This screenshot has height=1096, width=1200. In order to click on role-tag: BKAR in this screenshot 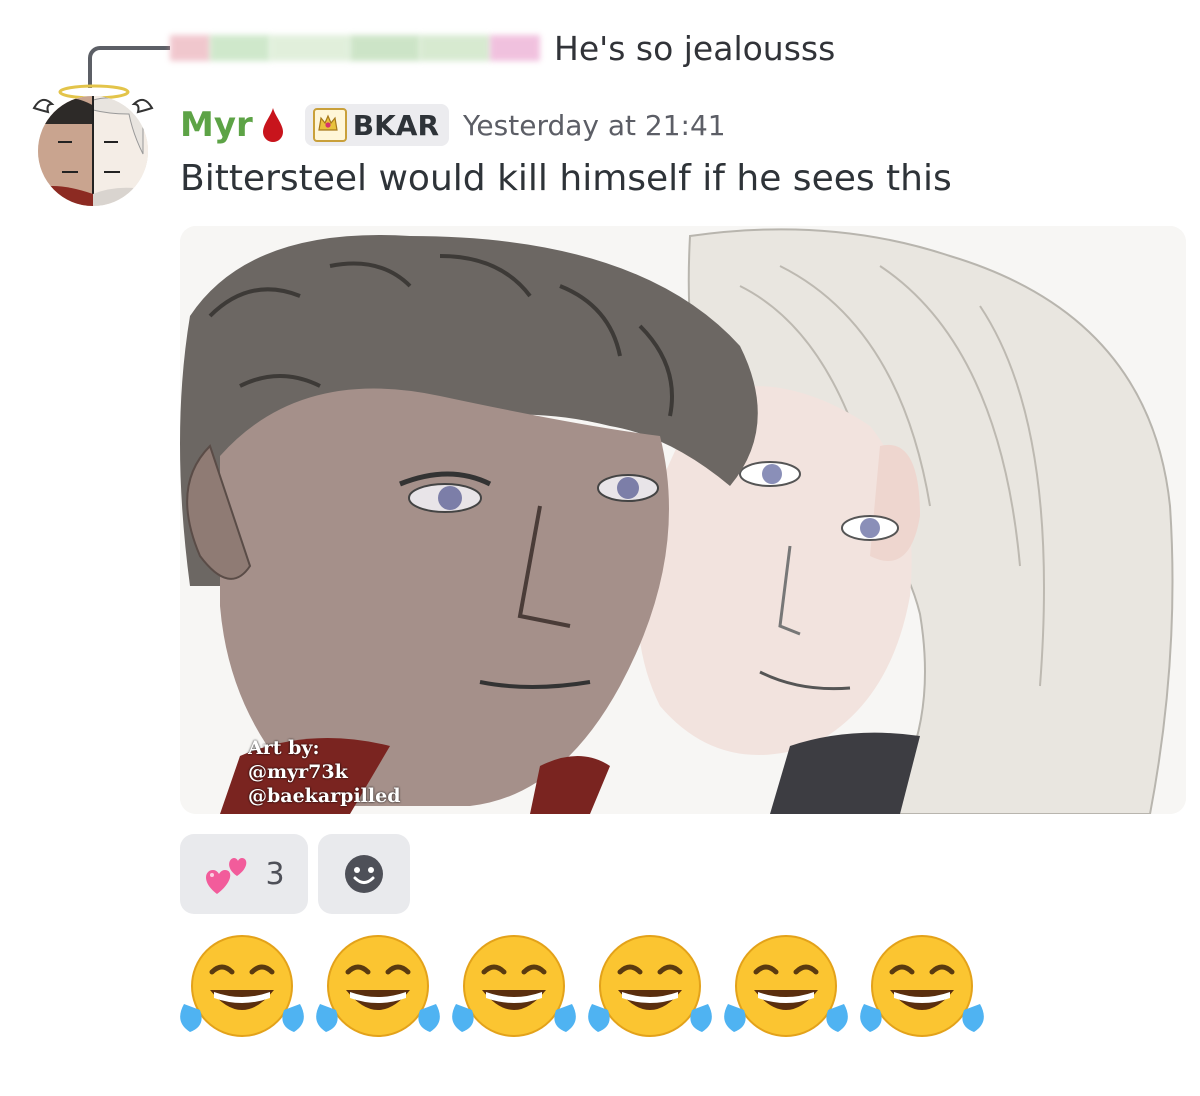, I will do `click(377, 125)`.